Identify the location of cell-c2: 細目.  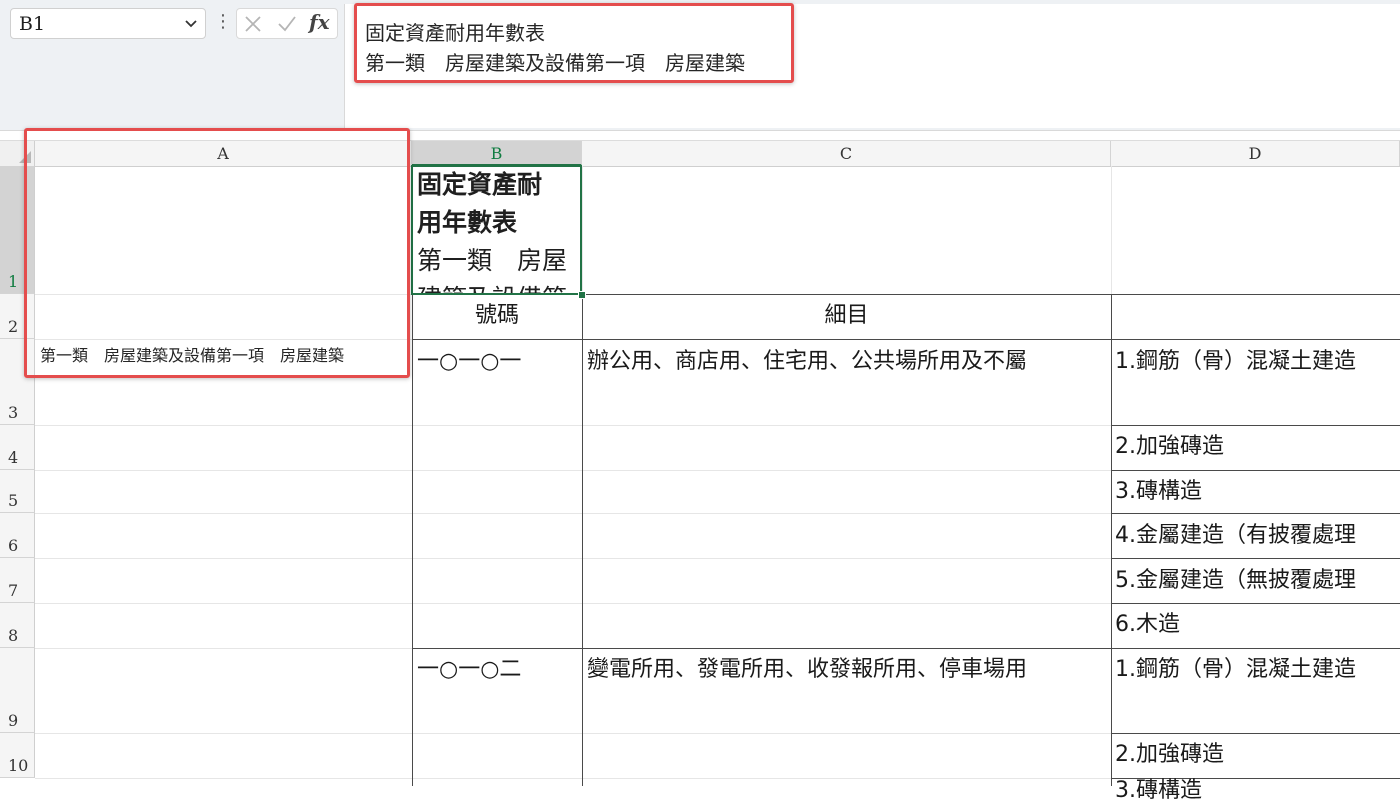
(846, 313).